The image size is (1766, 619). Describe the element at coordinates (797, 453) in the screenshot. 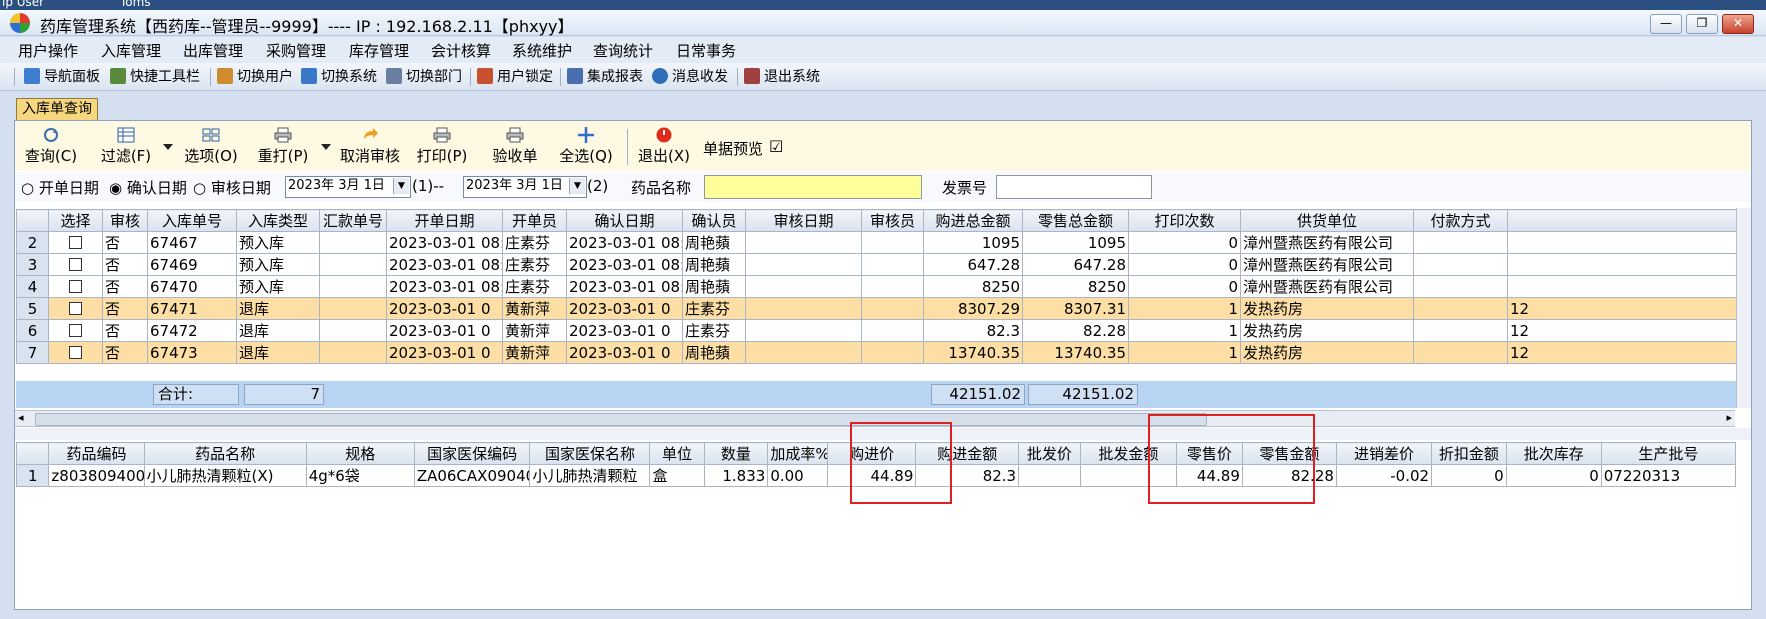

I see `col-header-markup: 加成率%` at that location.